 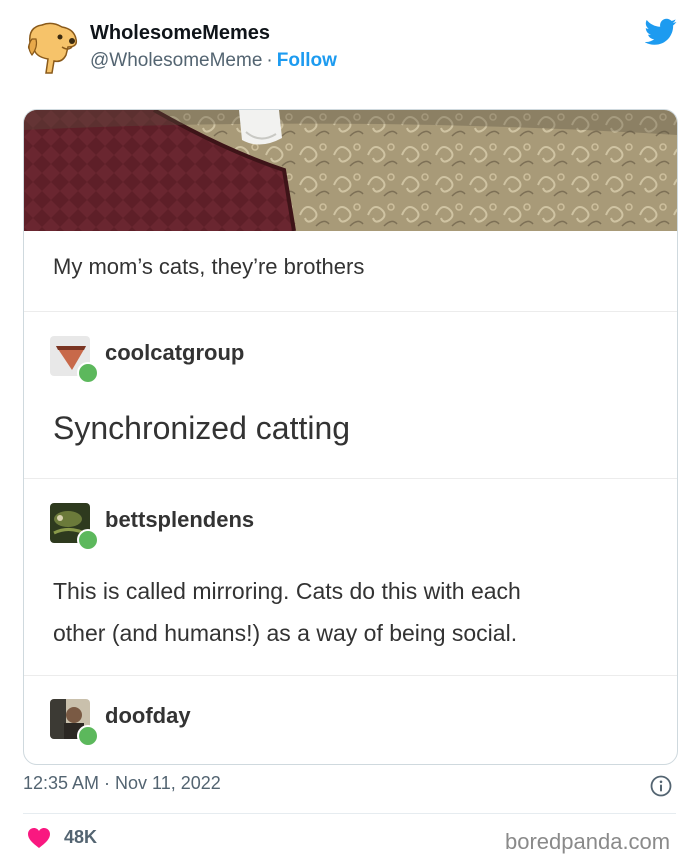 I want to click on post-caption-section: My mom’s cats, they’re brothers, so click(x=350, y=271).